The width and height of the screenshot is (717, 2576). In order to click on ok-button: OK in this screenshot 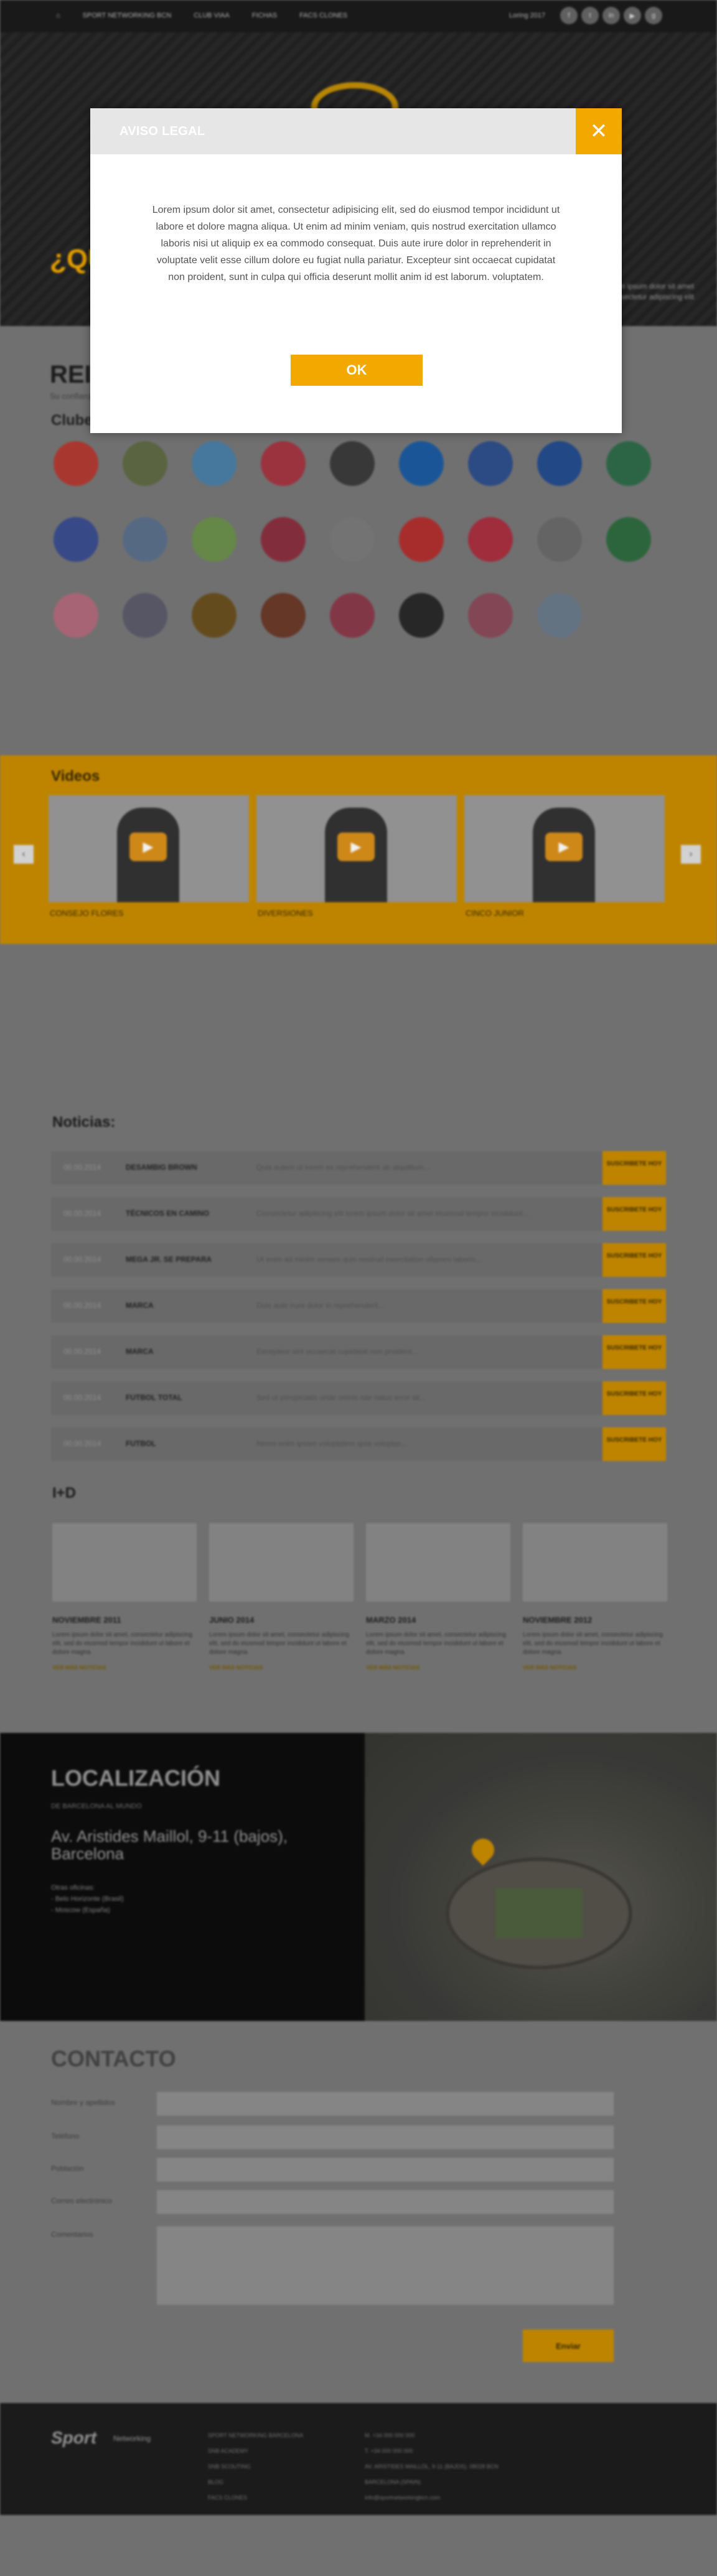, I will do `click(357, 370)`.